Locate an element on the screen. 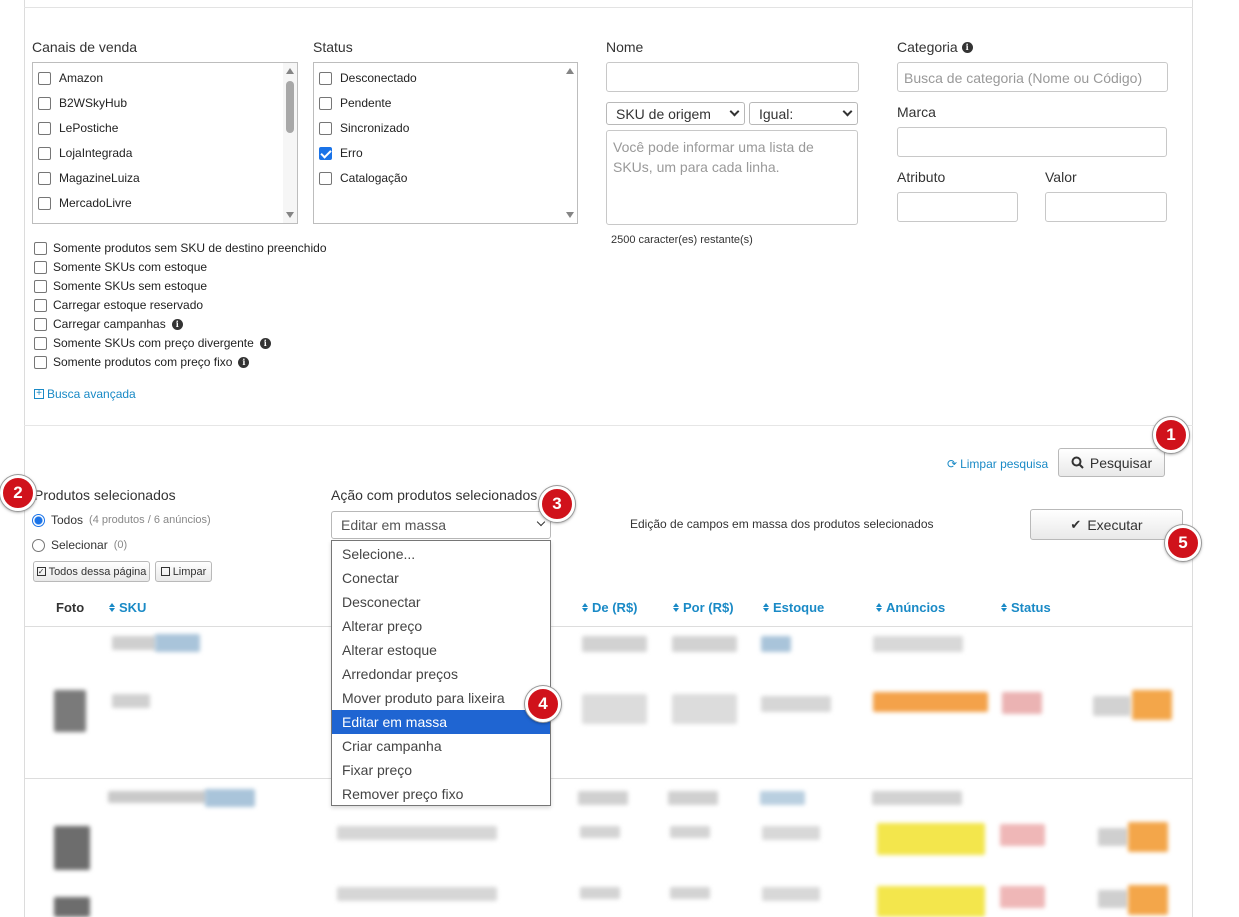 The height and width of the screenshot is (917, 1239). clear-search-link: ⟳ Limpar pesquisa is located at coordinates (997, 464).